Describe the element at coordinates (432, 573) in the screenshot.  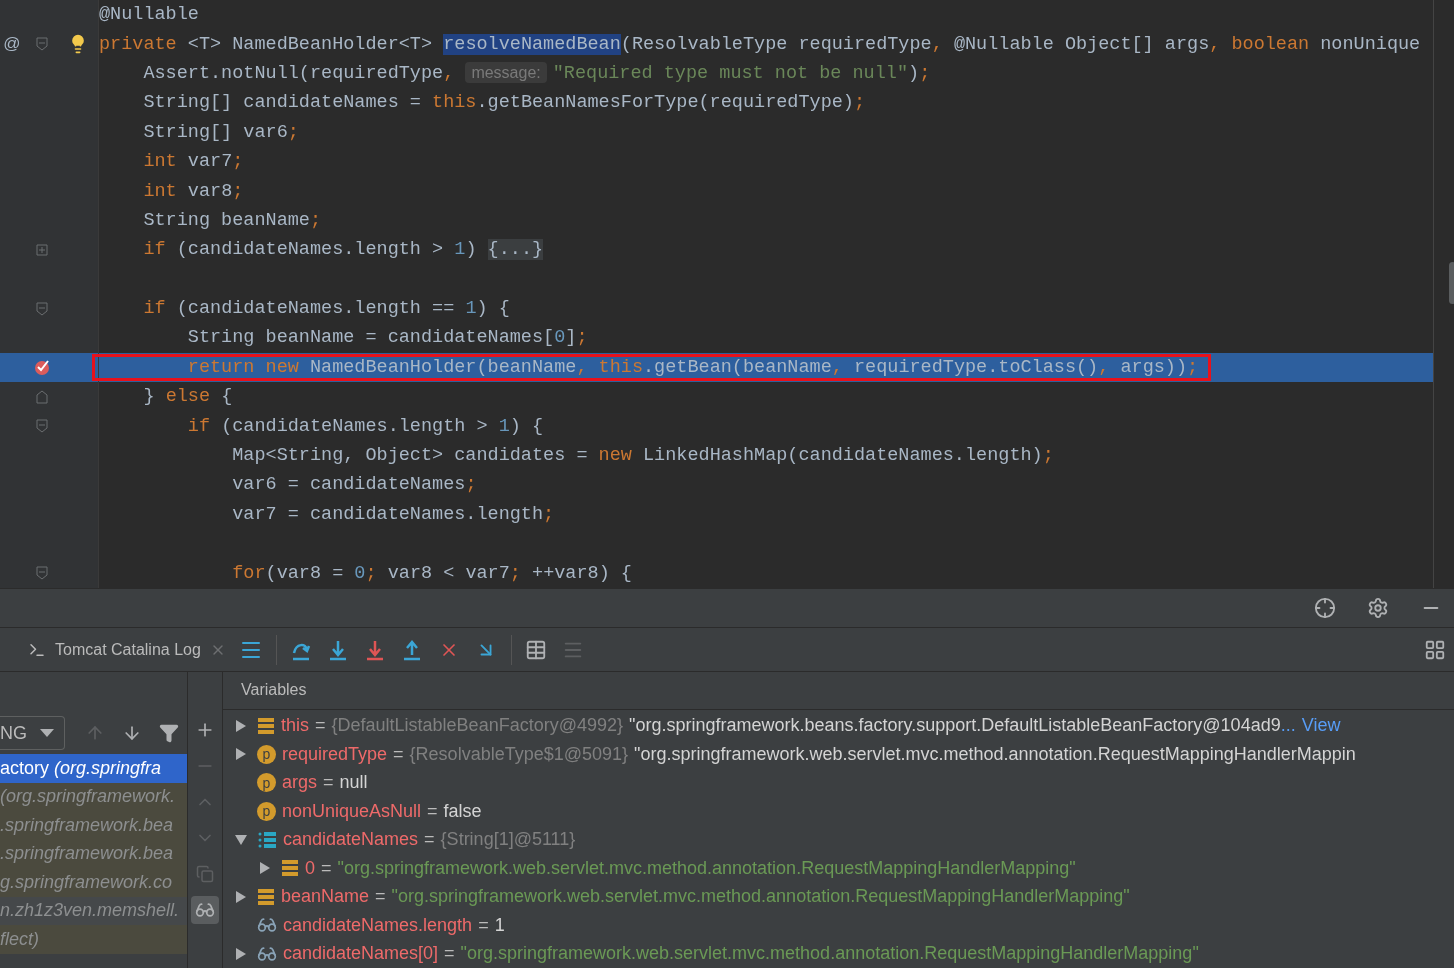
I see `code-line: for(var8 = 0; var8 < var7; ++var8) {` at that location.